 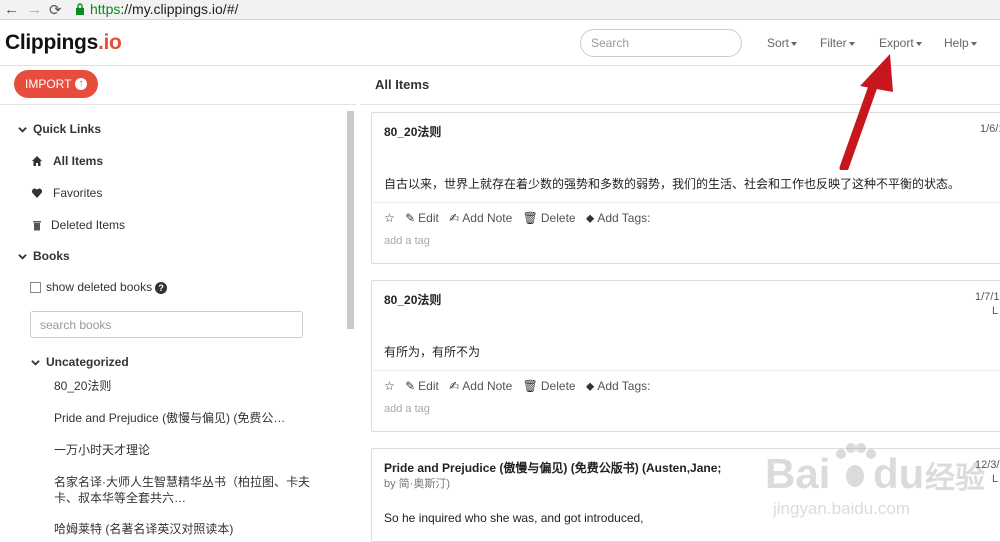 I want to click on browser-toolbar: ← → ⟳ https://my.clippings.io/#/, so click(x=500, y=10).